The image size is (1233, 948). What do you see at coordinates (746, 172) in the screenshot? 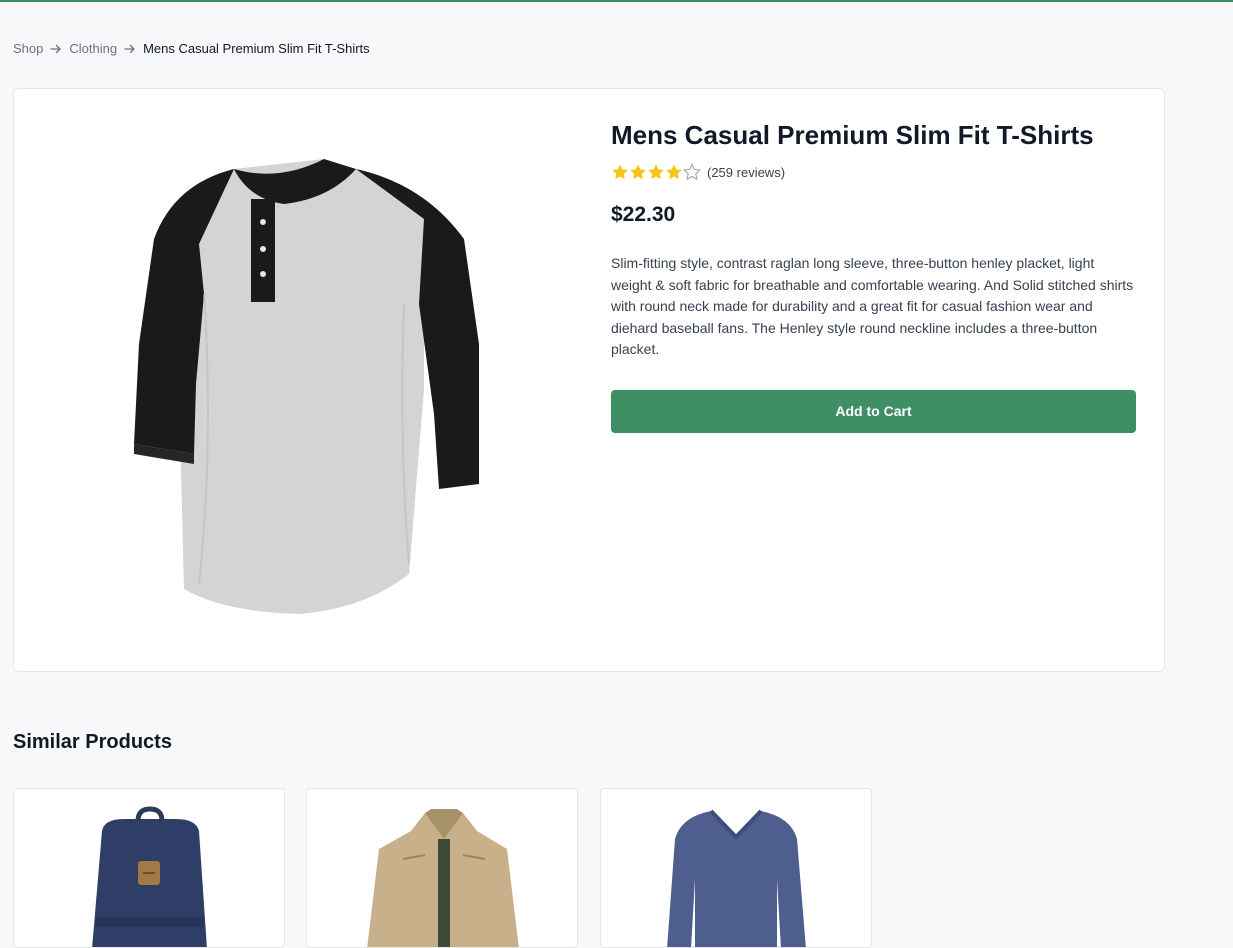
I see `review-count: (259 reviews)` at bounding box center [746, 172].